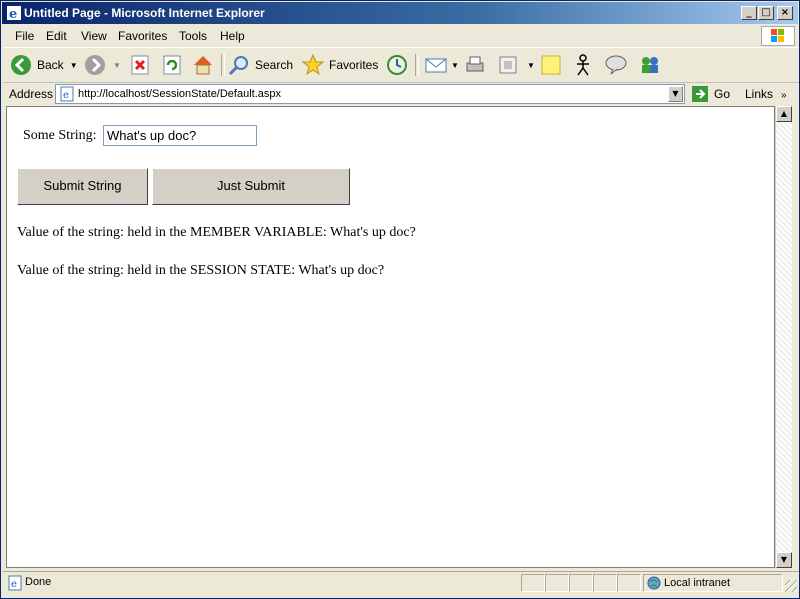 This screenshot has height=599, width=800. I want to click on menu-edit: Edit, so click(56, 36).